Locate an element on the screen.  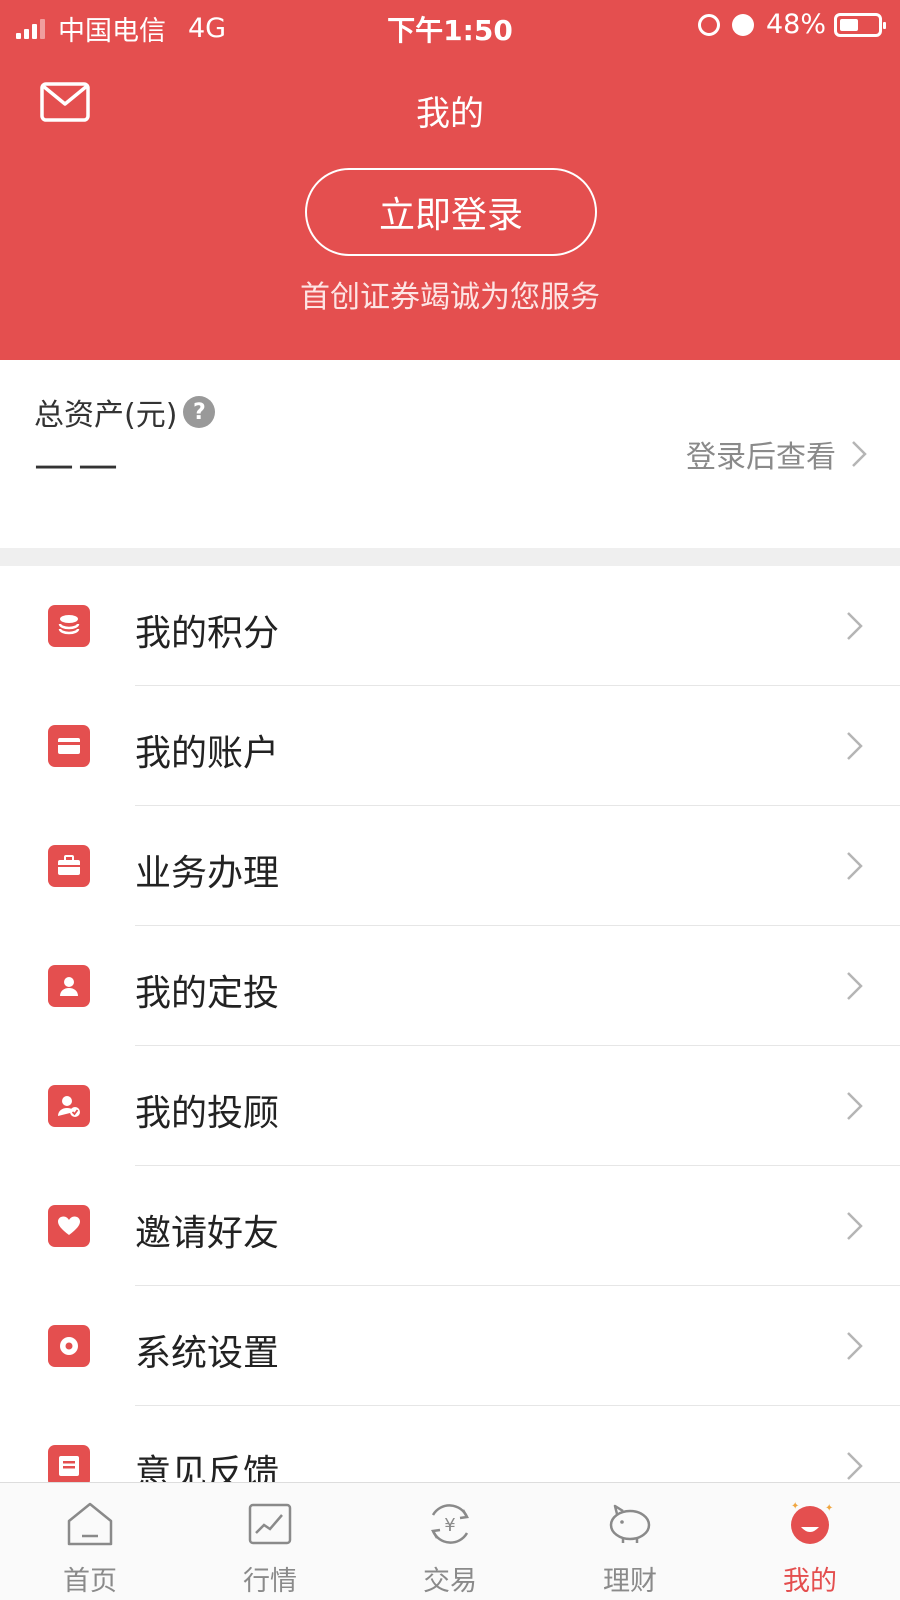
tab-label: 理财 is located at coordinates (630, 1581).